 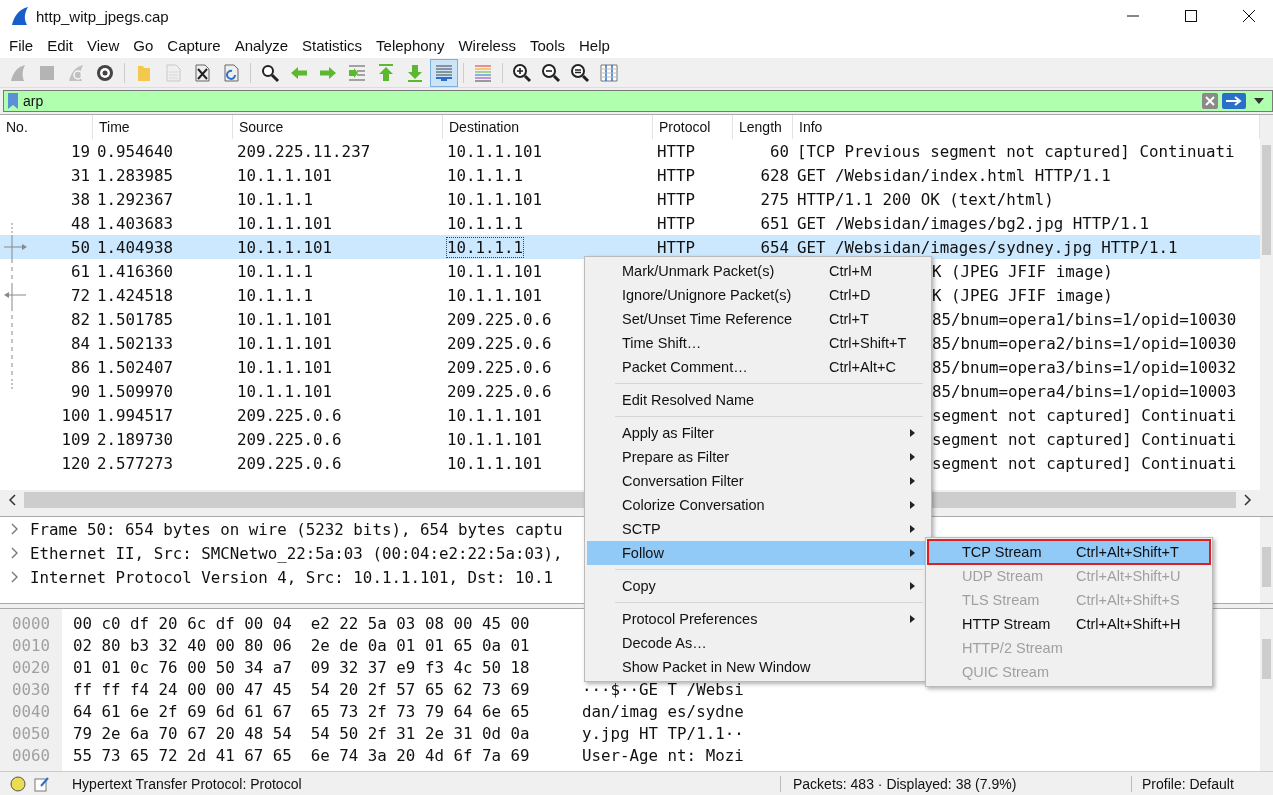 I want to click on menu-item: TCP Stream Ctrl+Alt+Shift+T, so click(x=1069, y=552).